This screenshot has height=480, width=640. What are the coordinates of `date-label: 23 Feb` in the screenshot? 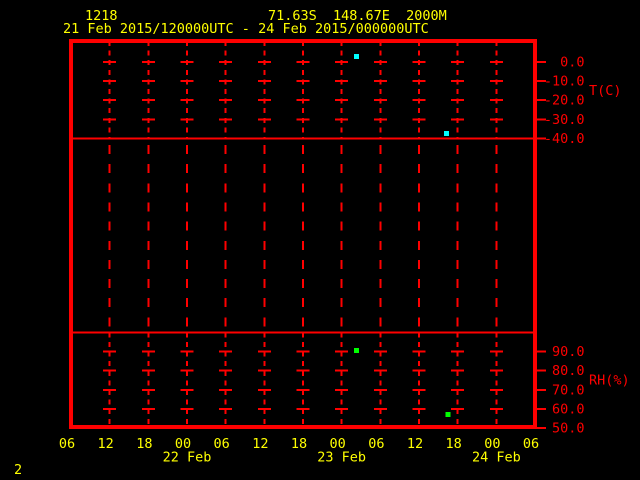 It's located at (341, 458).